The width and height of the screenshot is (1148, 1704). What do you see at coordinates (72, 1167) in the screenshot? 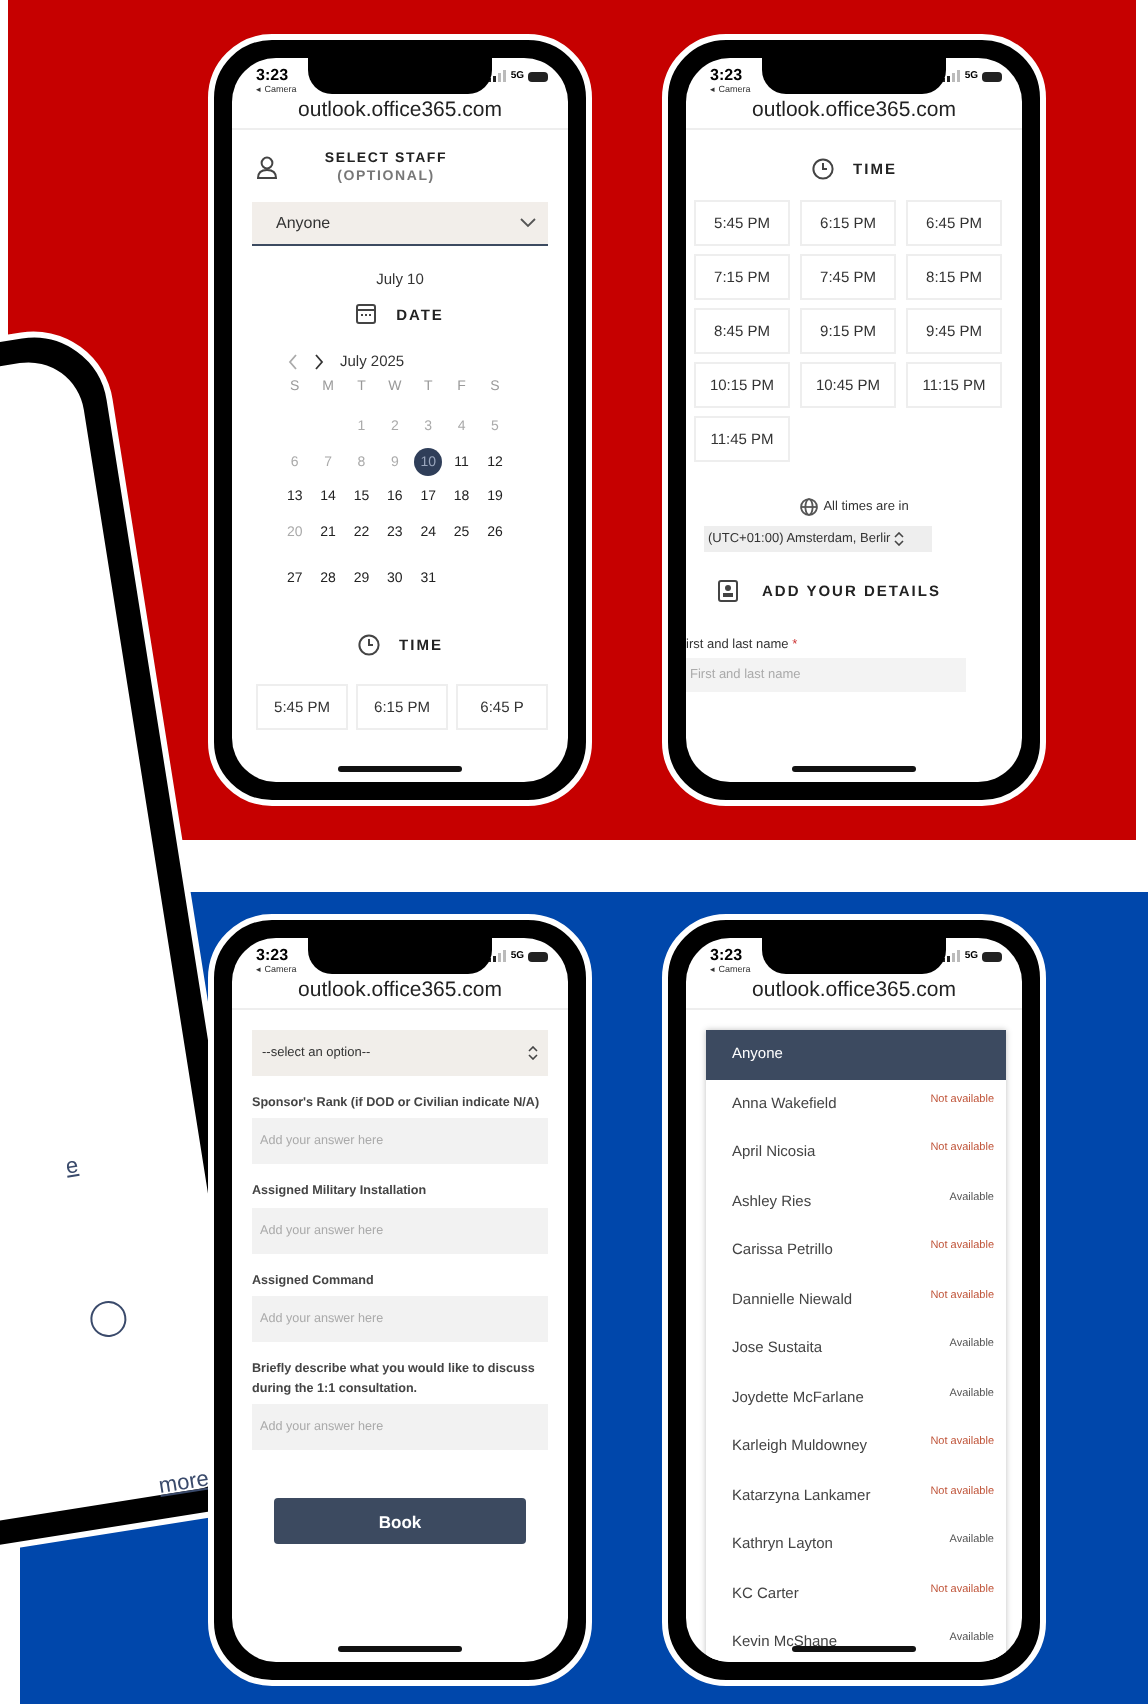
I see `link-fragment: e` at bounding box center [72, 1167].